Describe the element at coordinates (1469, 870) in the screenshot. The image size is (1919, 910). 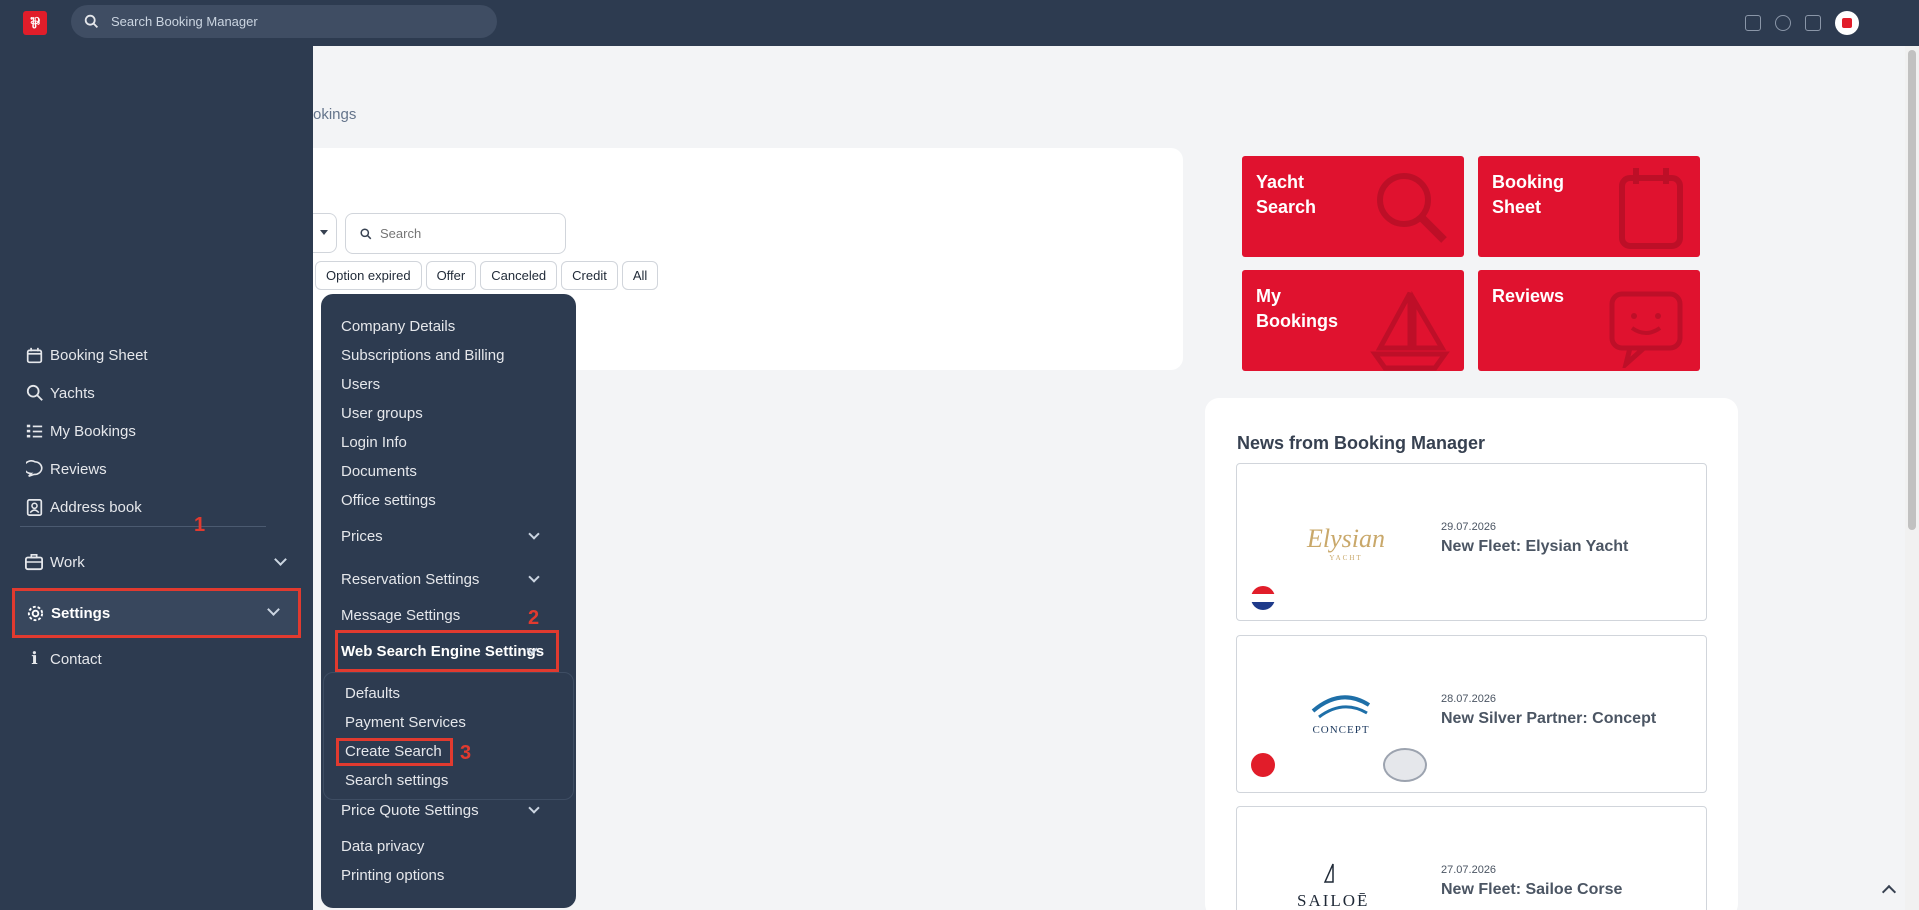
I see `news-date: 27.07.2026` at that location.